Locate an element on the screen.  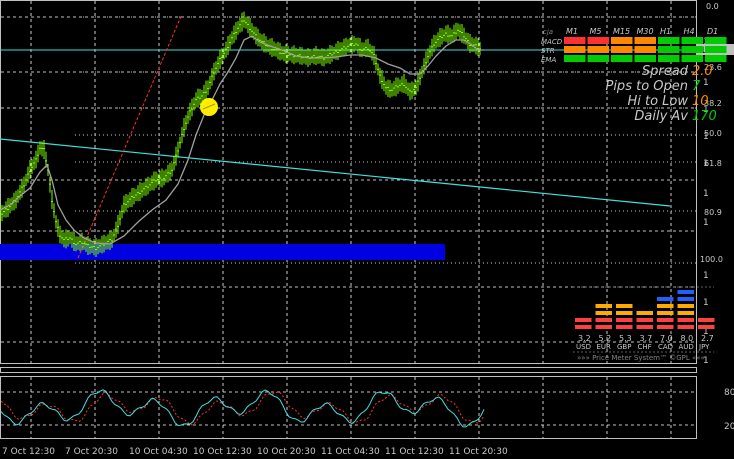
meter-footer: »»» Price Meter System™ ©GPL ««« is located at coordinates (641, 358).